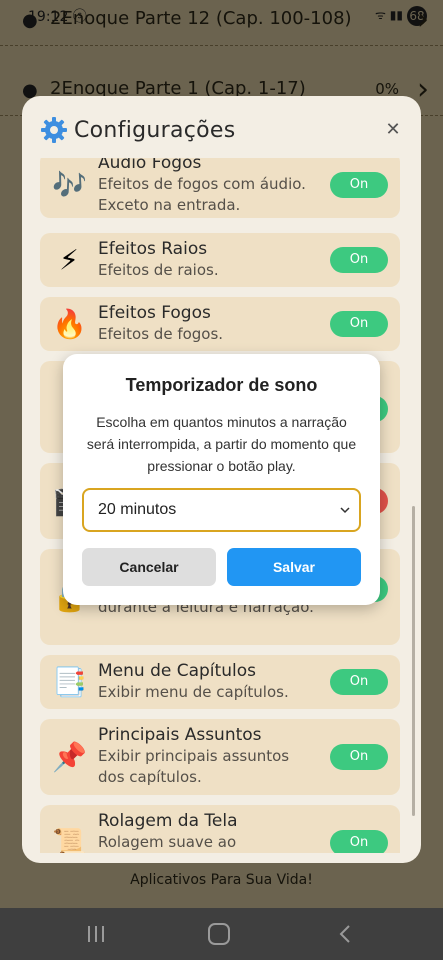  I want to click on setting-item-rolagem-tela: 📜 Rolagem da Tela Rolagem suave ao On, so click(220, 829).